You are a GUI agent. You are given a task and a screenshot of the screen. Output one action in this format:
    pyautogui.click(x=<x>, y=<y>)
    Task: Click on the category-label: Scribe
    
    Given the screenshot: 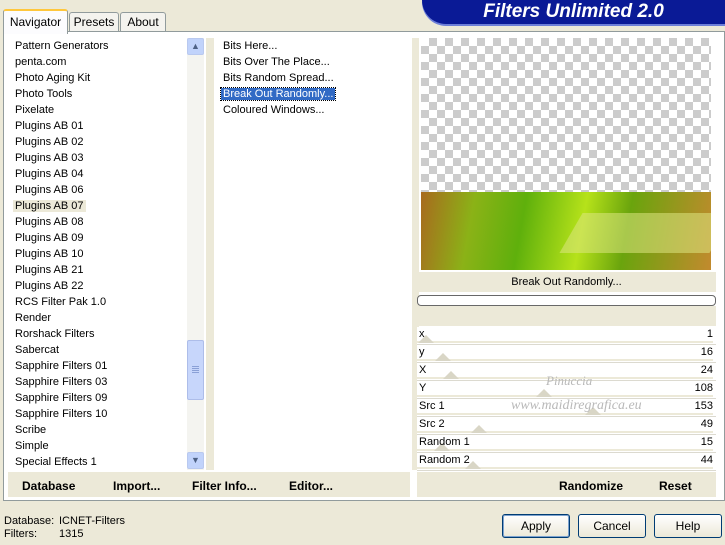 What is the action you would take?
    pyautogui.click(x=31, y=430)
    